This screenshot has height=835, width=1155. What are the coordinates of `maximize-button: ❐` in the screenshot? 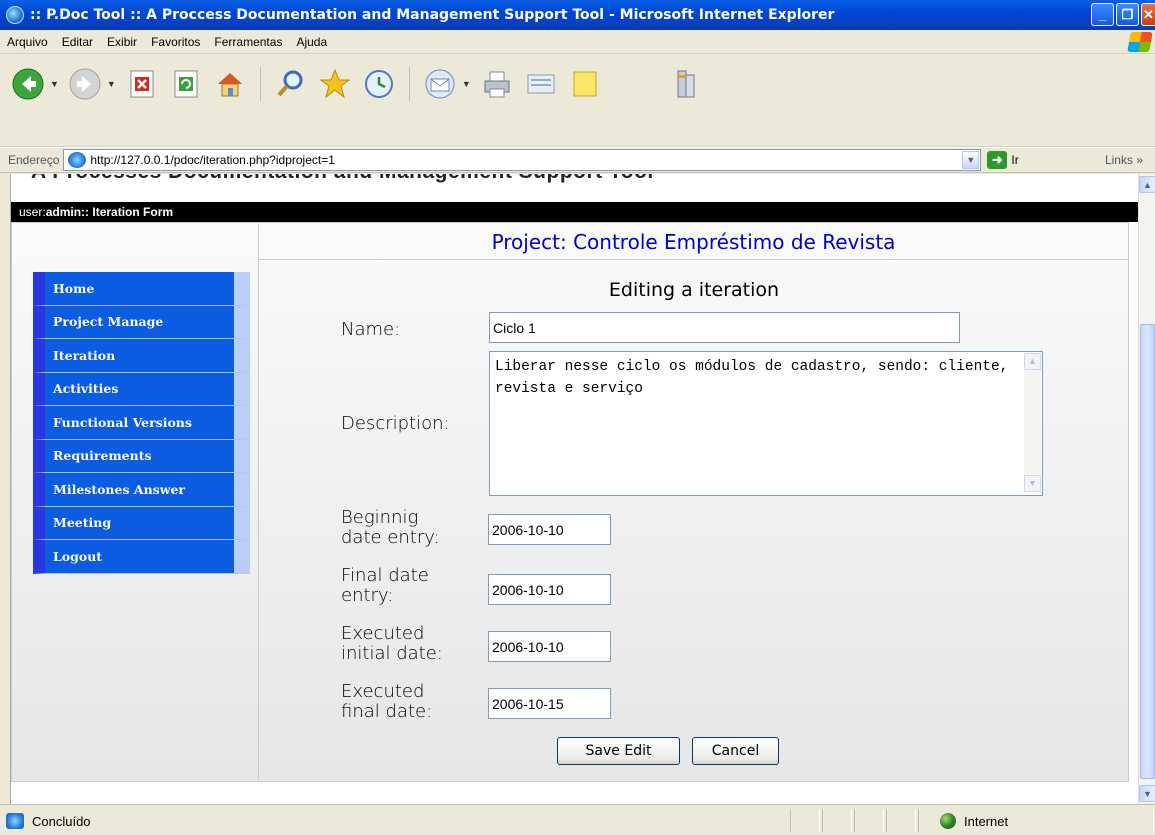 It's located at (1127, 14).